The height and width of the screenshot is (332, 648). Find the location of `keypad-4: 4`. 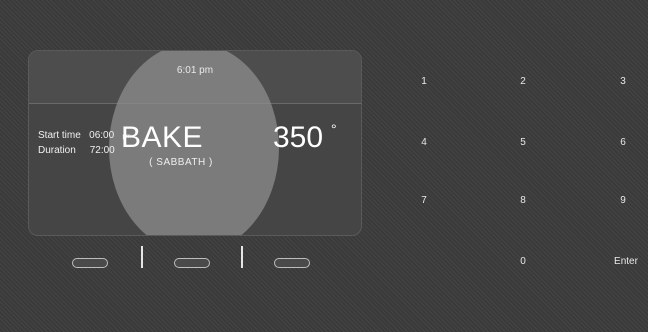

keypad-4: 4 is located at coordinates (424, 142).